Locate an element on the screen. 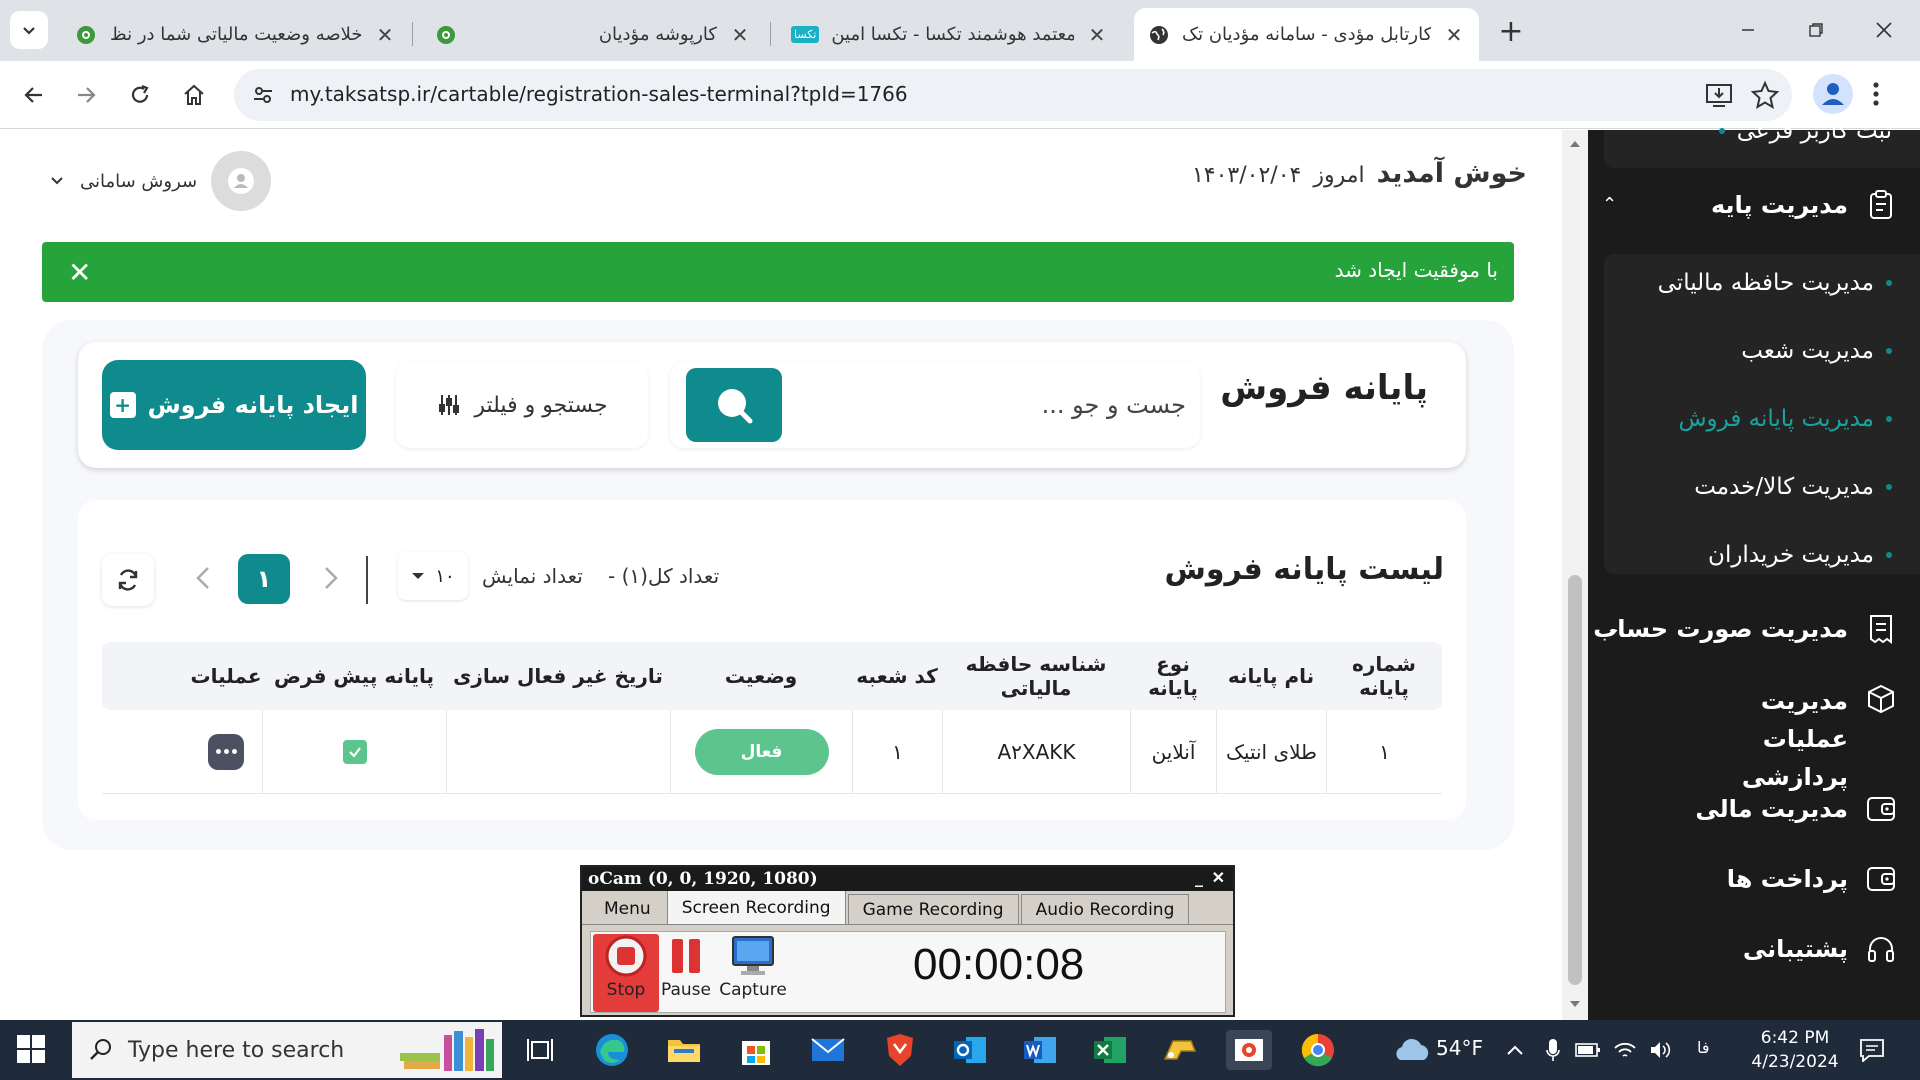 The height and width of the screenshot is (1080, 1920). minimize-button is located at coordinates (1748, 30).